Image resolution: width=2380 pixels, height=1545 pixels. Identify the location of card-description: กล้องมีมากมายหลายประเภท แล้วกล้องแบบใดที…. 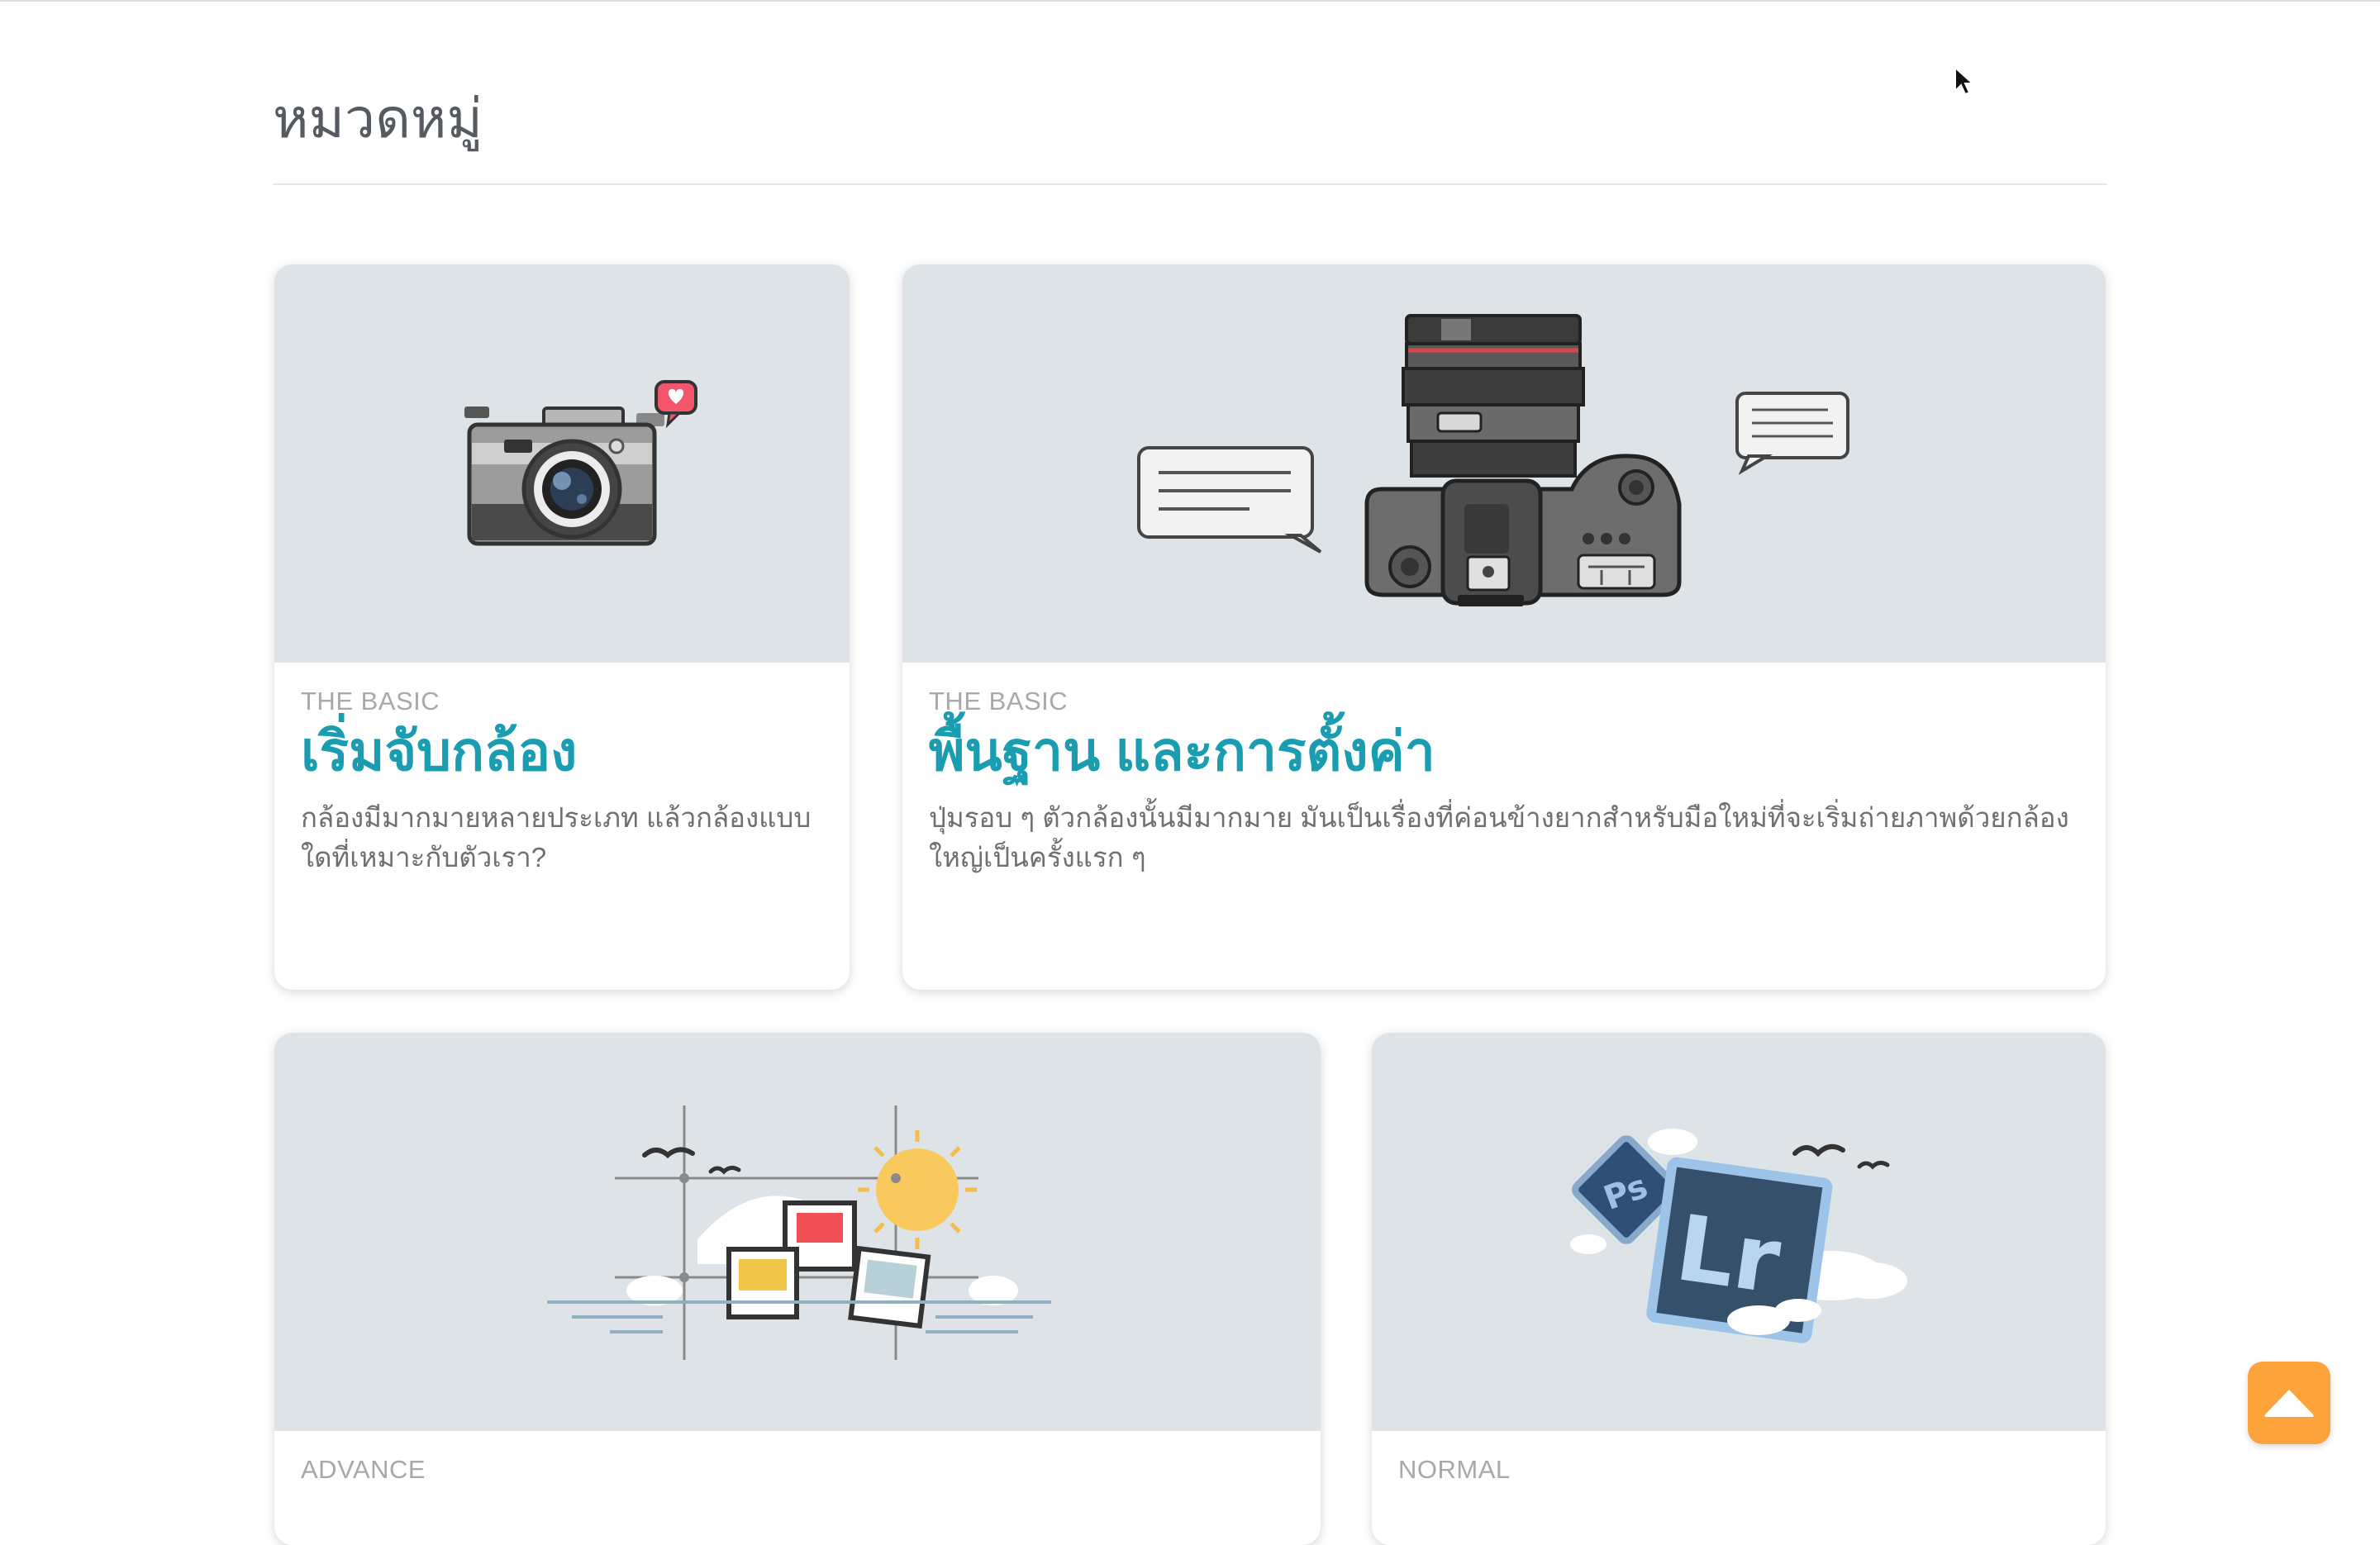
(556, 836).